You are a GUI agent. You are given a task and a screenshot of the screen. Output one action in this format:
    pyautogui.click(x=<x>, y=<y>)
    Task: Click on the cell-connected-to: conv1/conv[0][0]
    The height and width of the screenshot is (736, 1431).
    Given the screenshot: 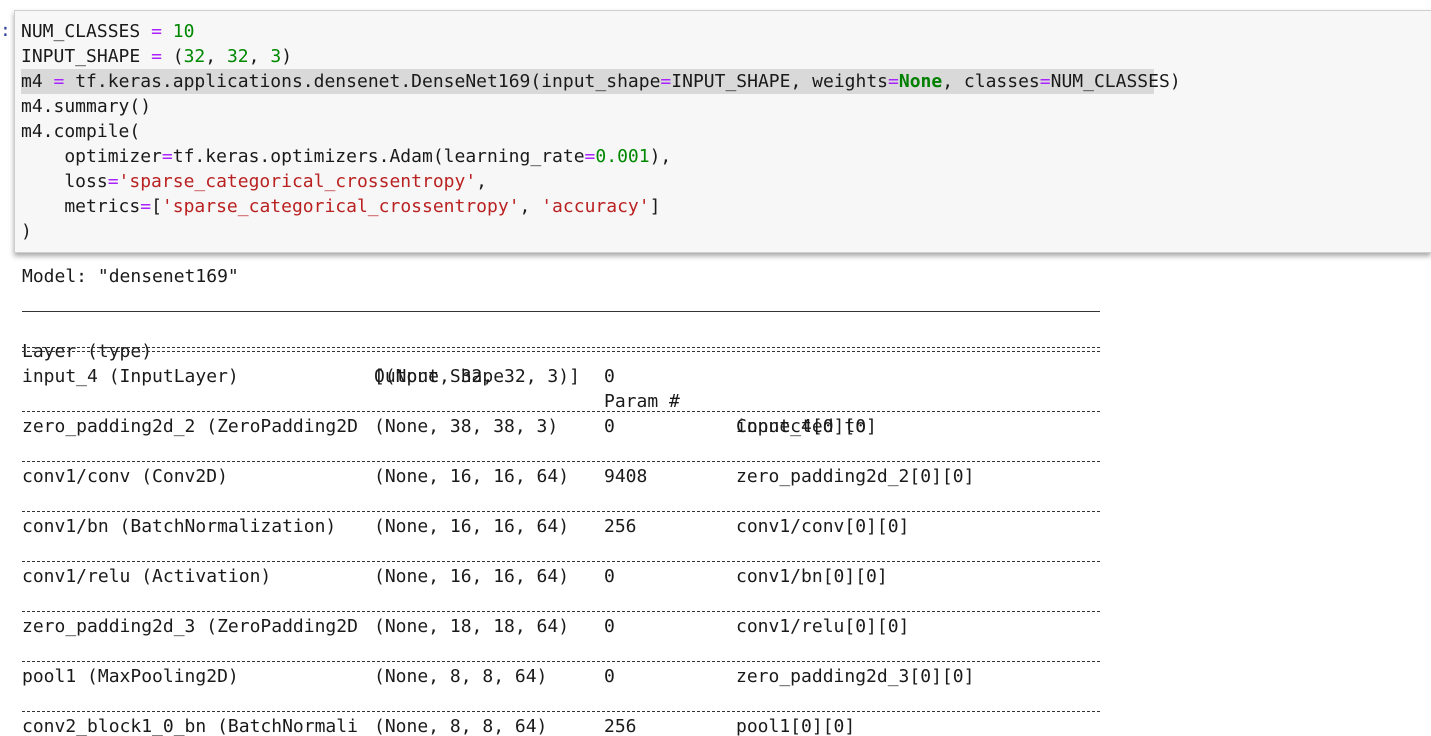 What is the action you would take?
    pyautogui.click(x=823, y=526)
    